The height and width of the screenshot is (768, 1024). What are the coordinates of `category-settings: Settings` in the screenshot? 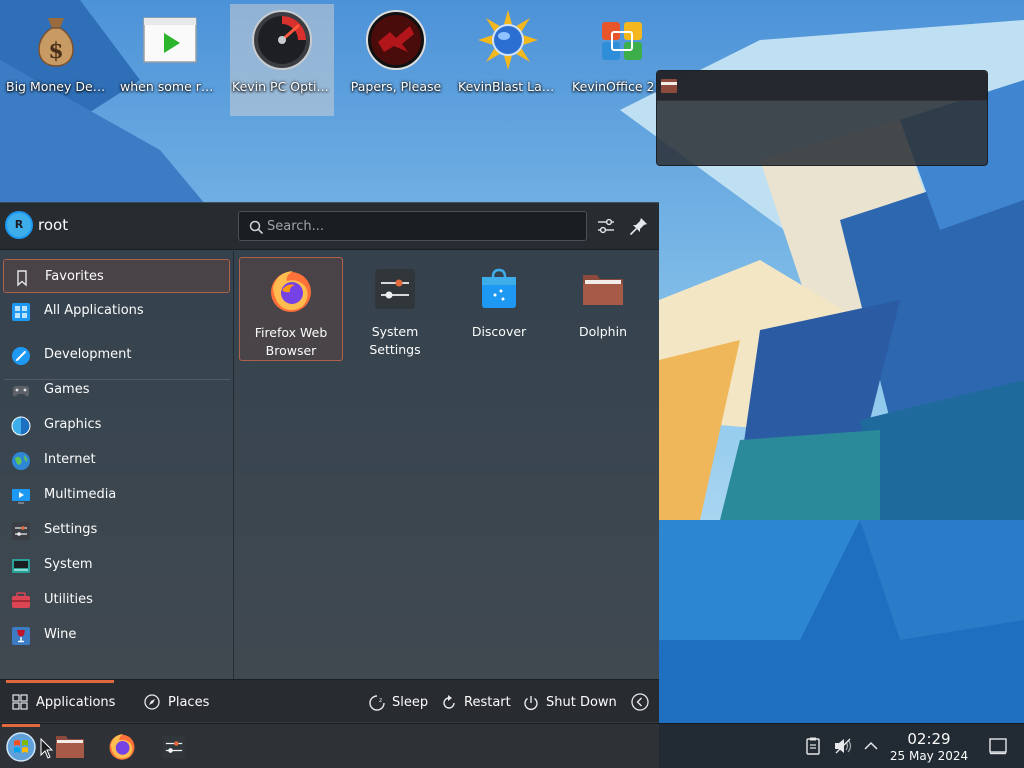 It's located at (116, 530).